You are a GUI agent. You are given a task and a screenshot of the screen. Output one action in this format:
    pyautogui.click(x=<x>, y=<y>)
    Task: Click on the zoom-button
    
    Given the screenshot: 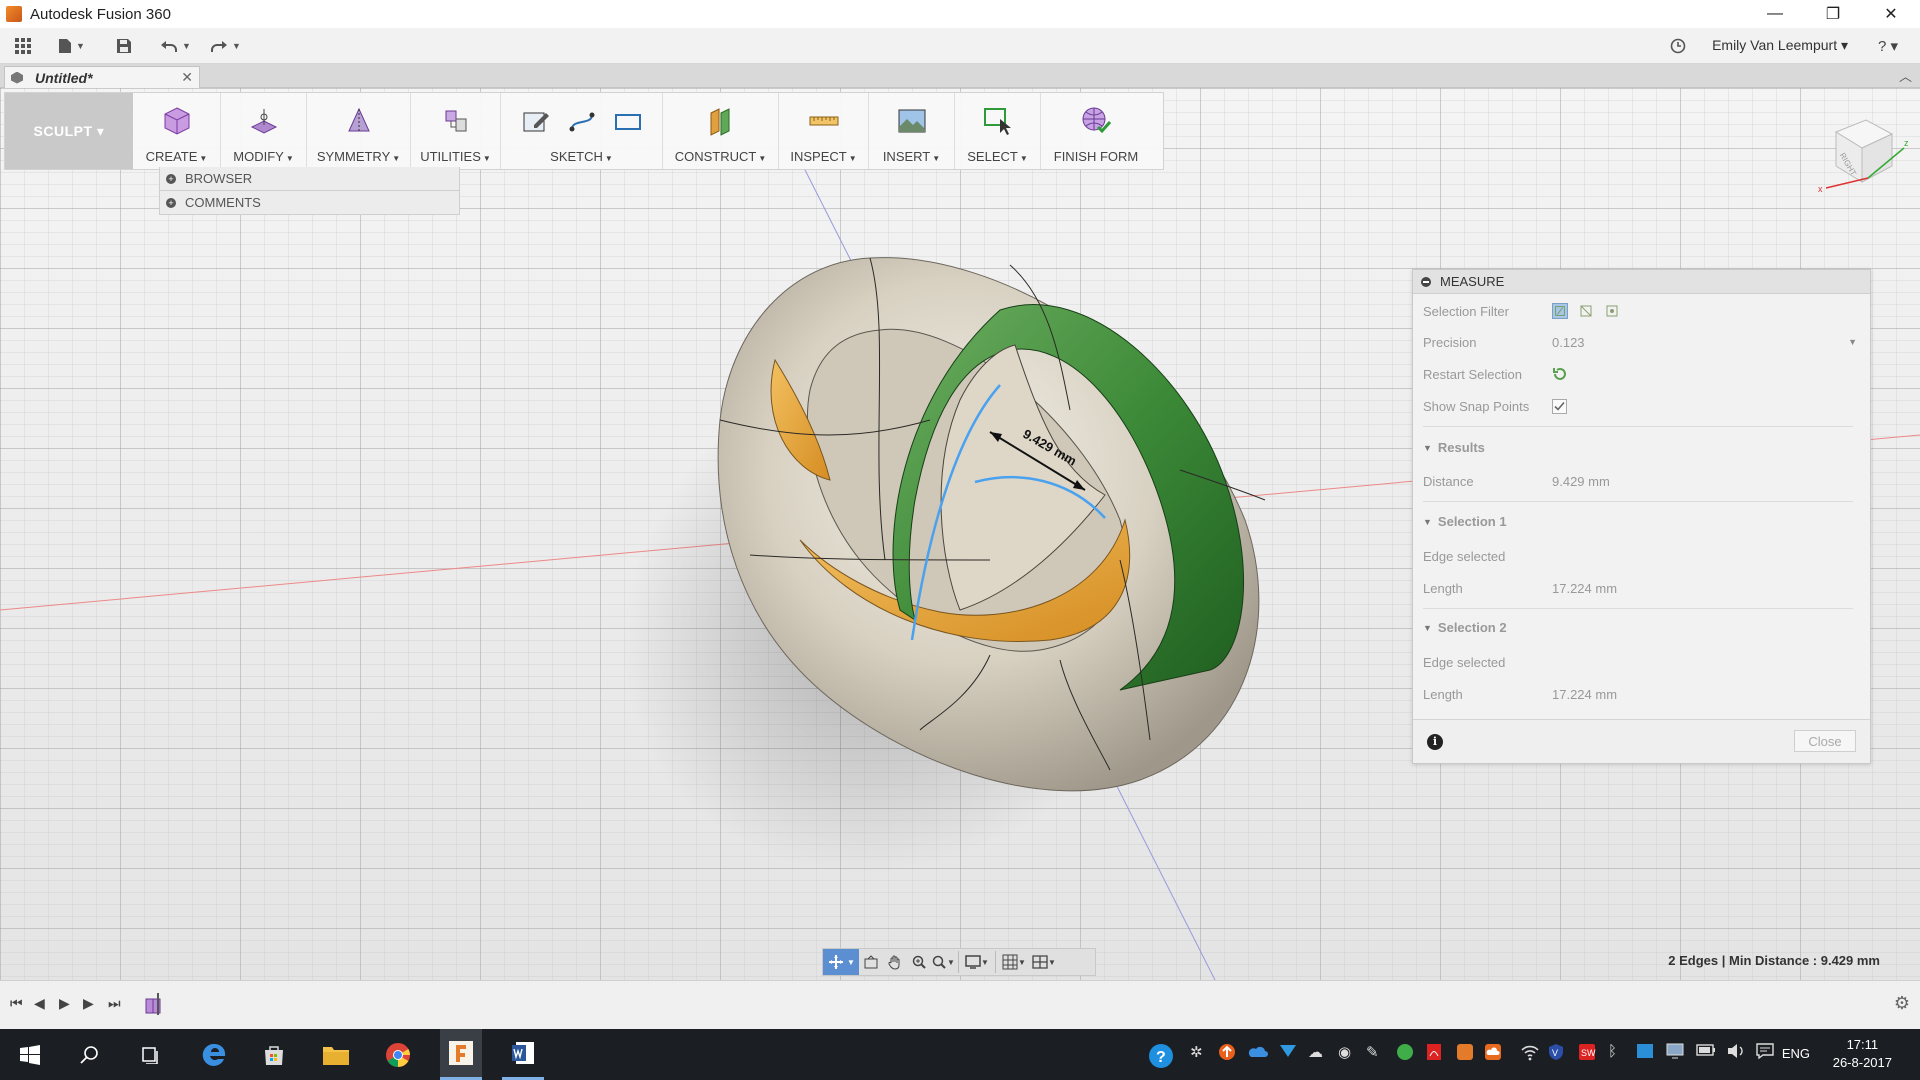 What is the action you would take?
    pyautogui.click(x=919, y=962)
    